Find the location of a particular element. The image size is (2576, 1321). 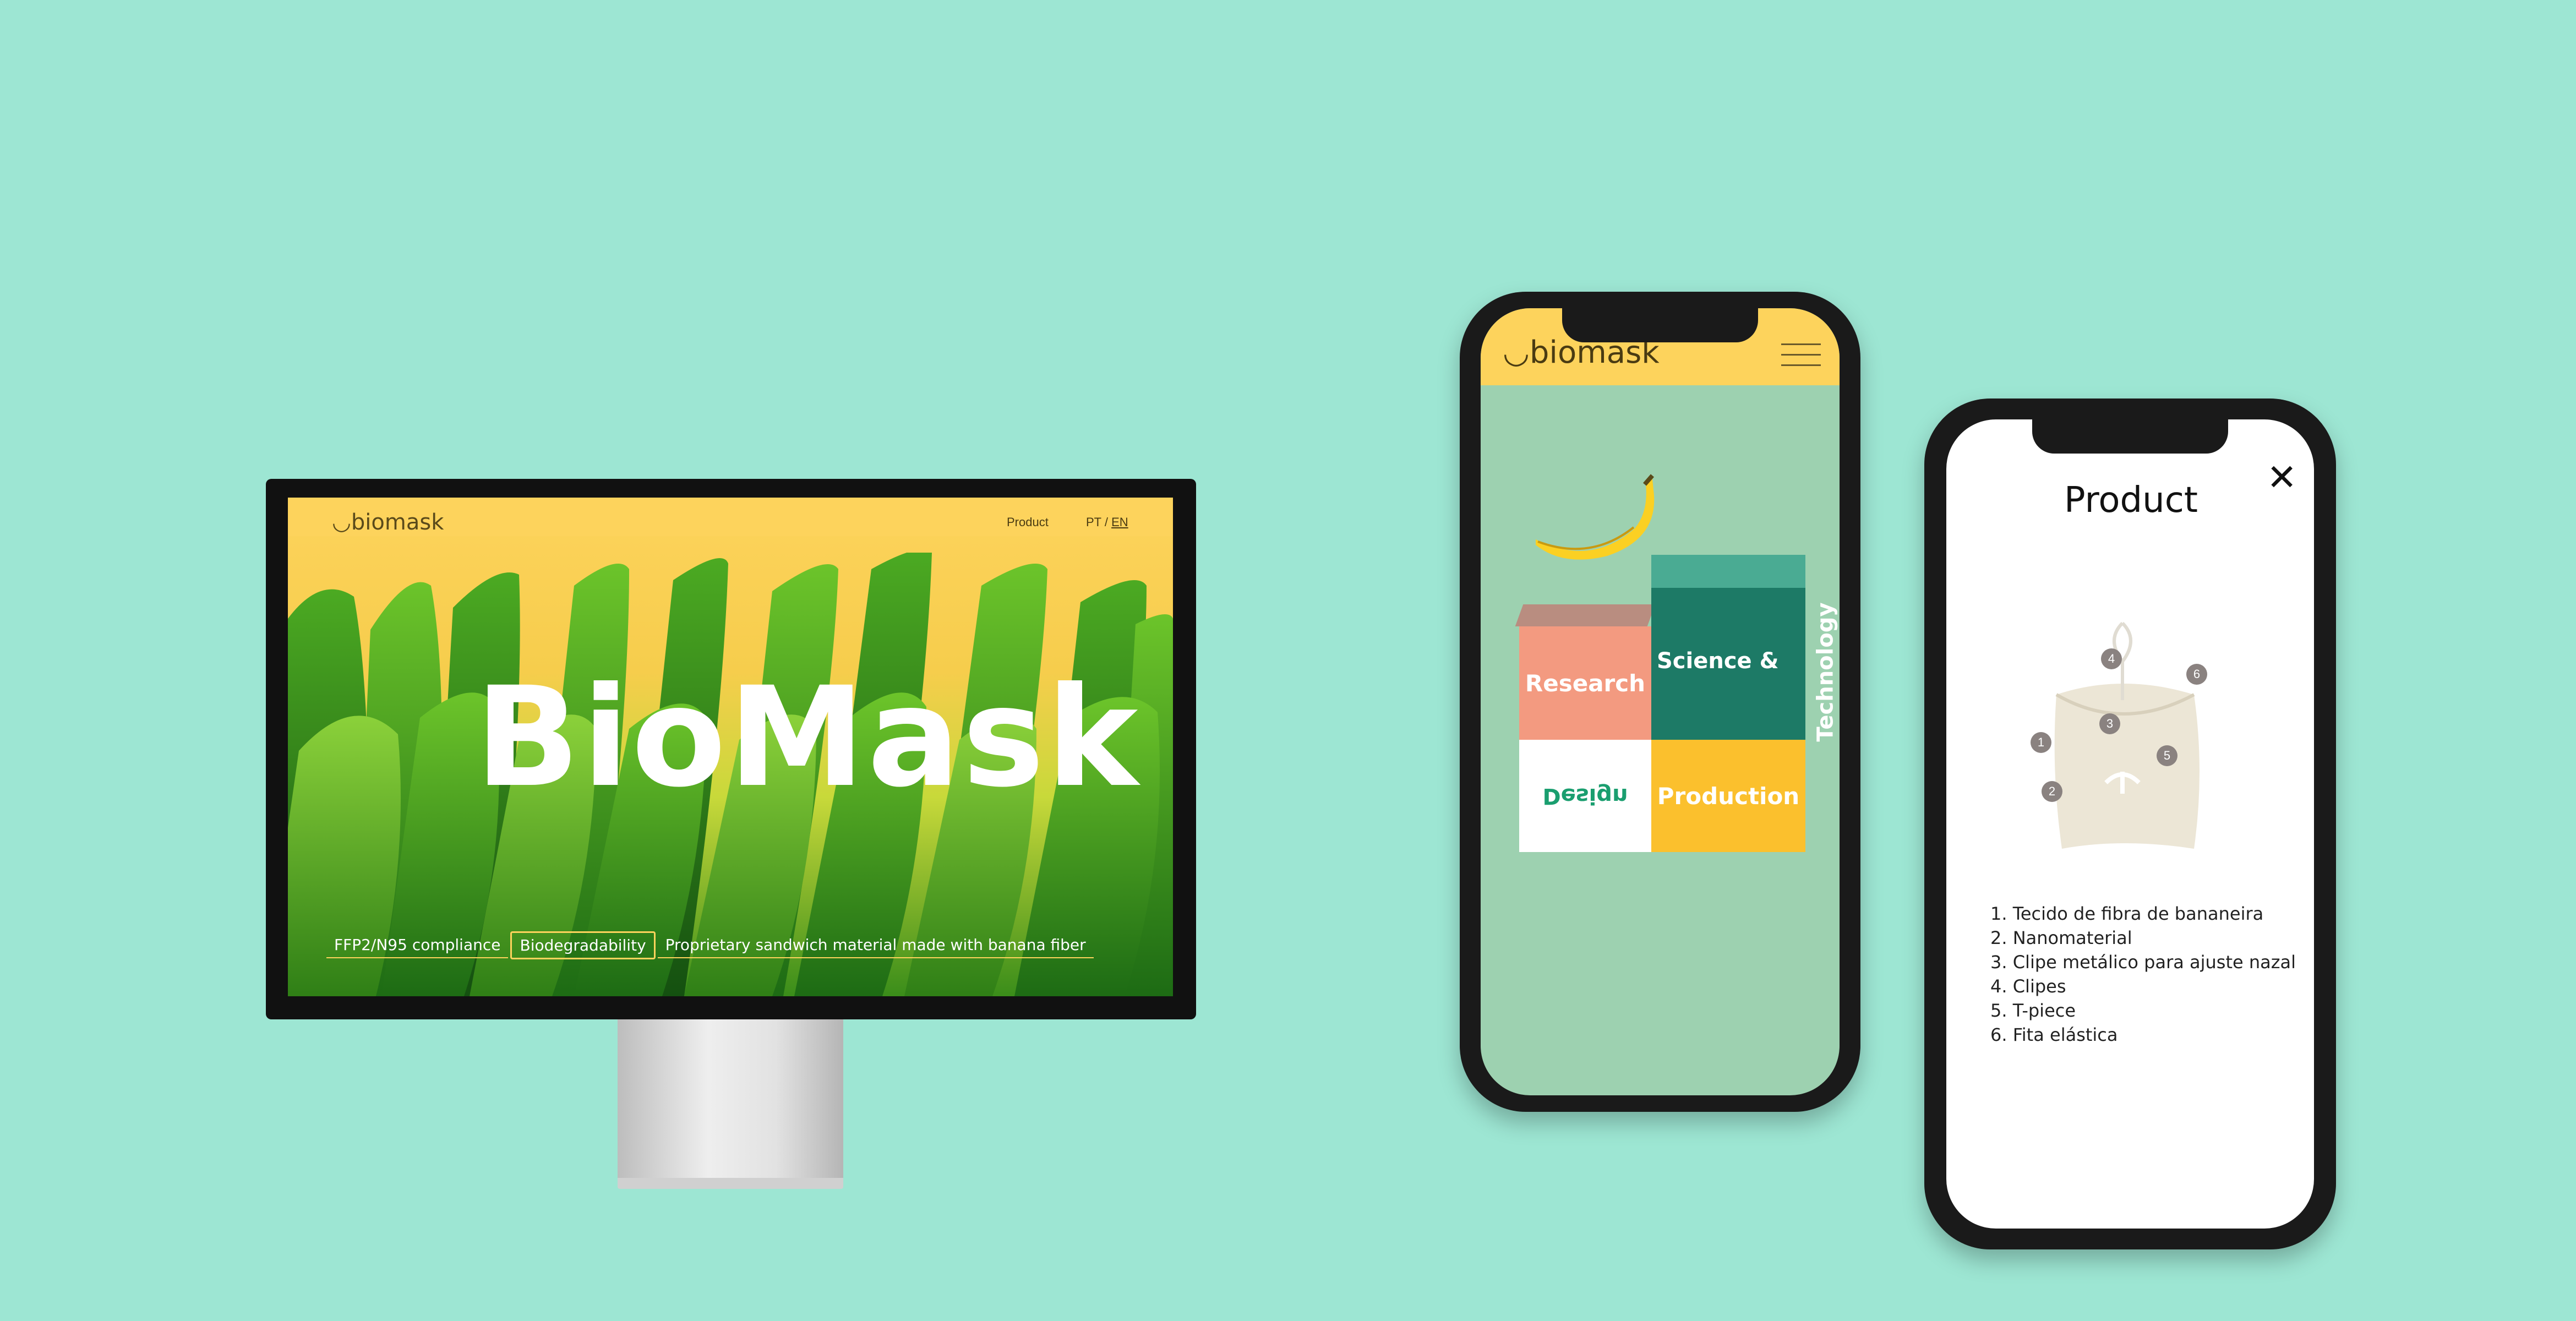

monitor-stand is located at coordinates (730, 1100).